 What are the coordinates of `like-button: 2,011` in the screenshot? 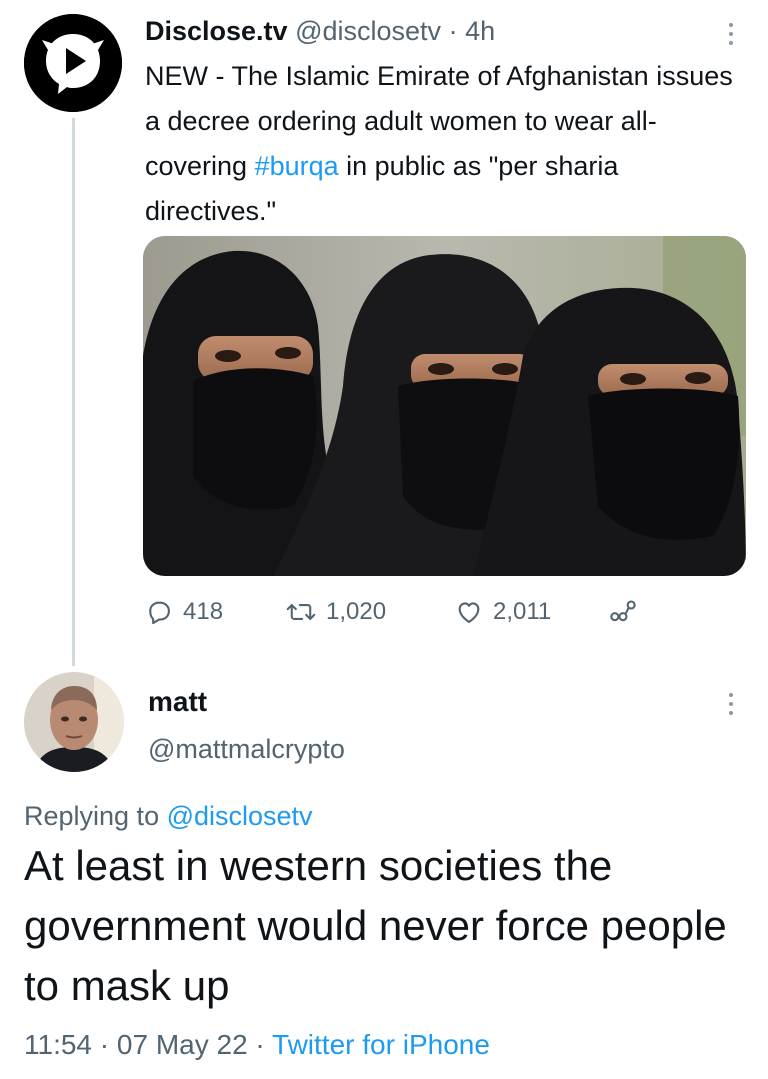 It's located at (503, 612).